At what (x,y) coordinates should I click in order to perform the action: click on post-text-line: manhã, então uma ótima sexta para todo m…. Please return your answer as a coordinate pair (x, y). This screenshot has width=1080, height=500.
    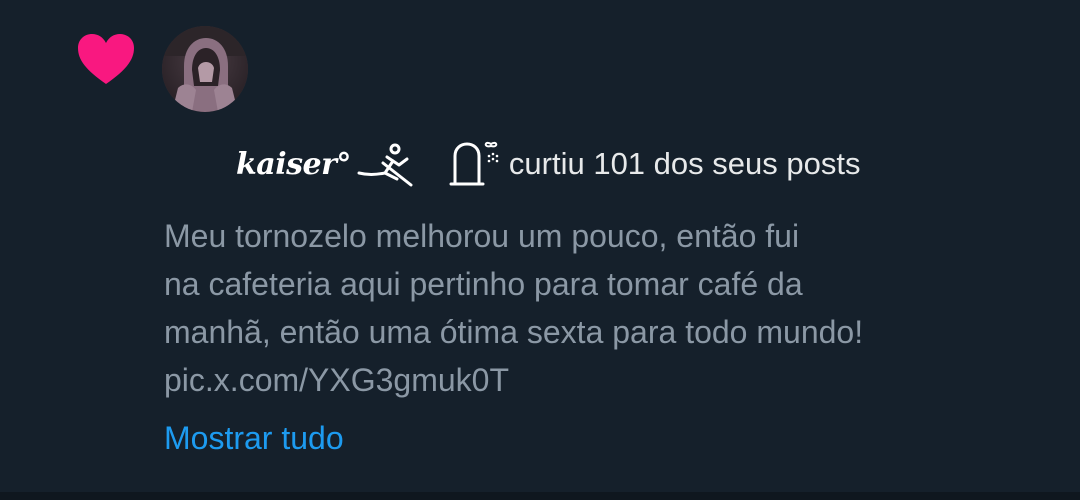
    Looking at the image, I should click on (514, 332).